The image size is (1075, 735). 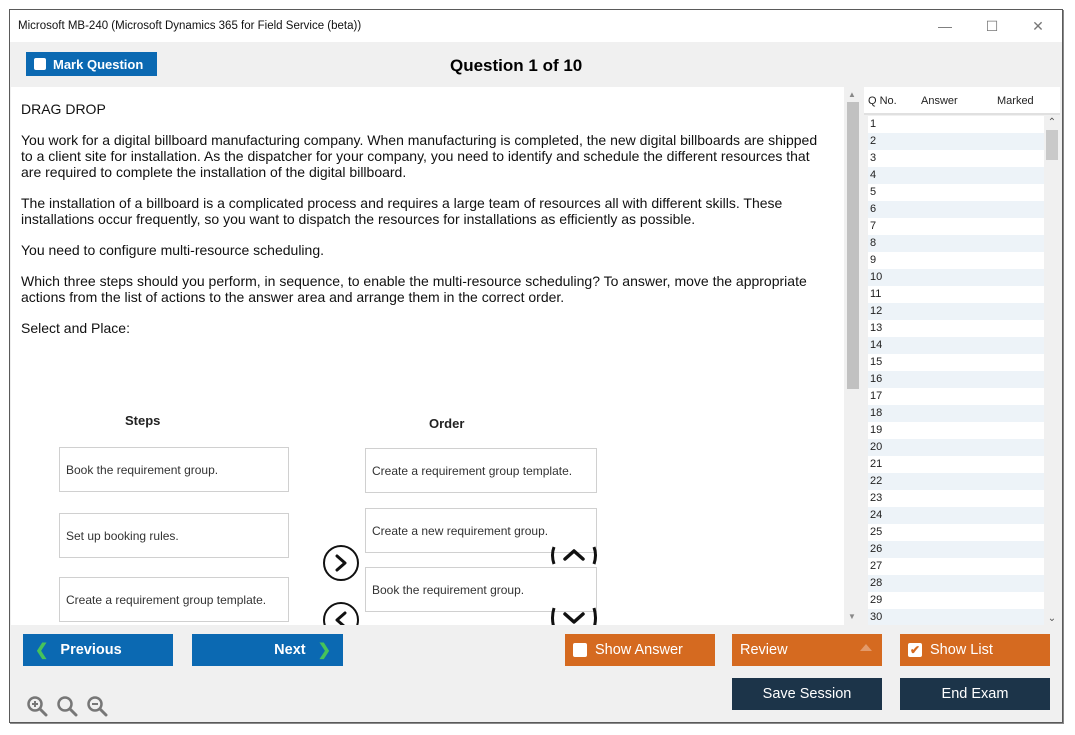 What do you see at coordinates (764, 650) in the screenshot?
I see `review-label: Review` at bounding box center [764, 650].